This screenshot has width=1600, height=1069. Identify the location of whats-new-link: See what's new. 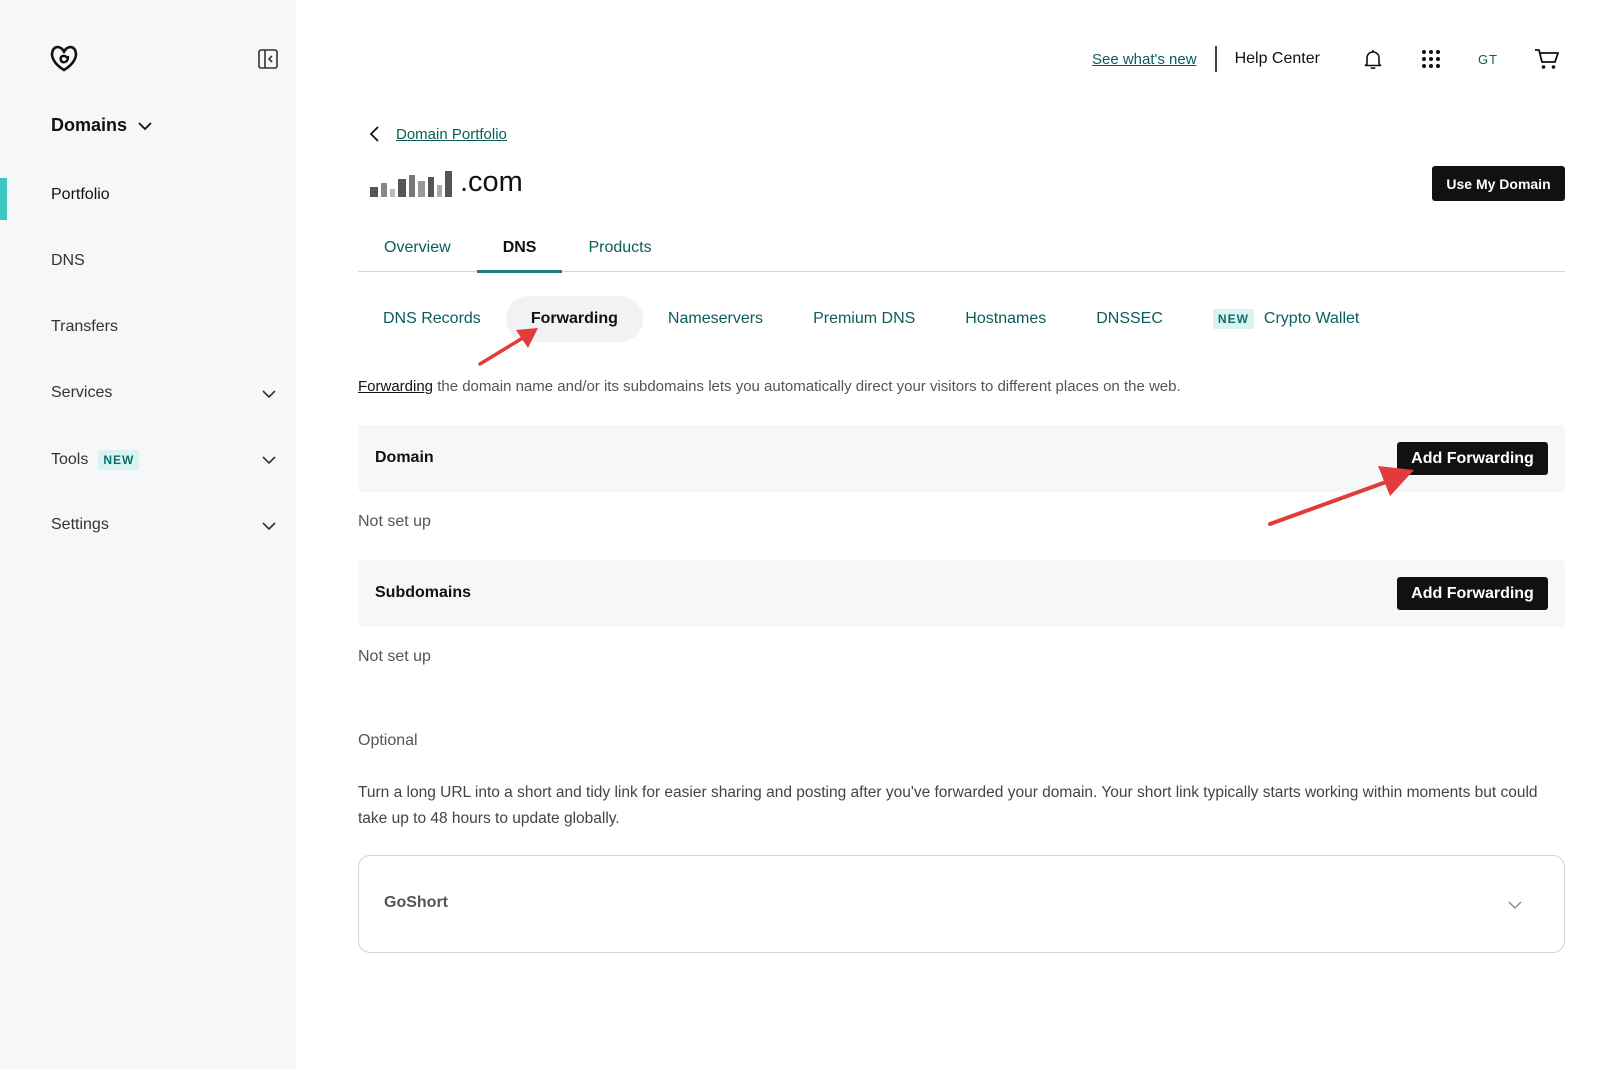
(1144, 59).